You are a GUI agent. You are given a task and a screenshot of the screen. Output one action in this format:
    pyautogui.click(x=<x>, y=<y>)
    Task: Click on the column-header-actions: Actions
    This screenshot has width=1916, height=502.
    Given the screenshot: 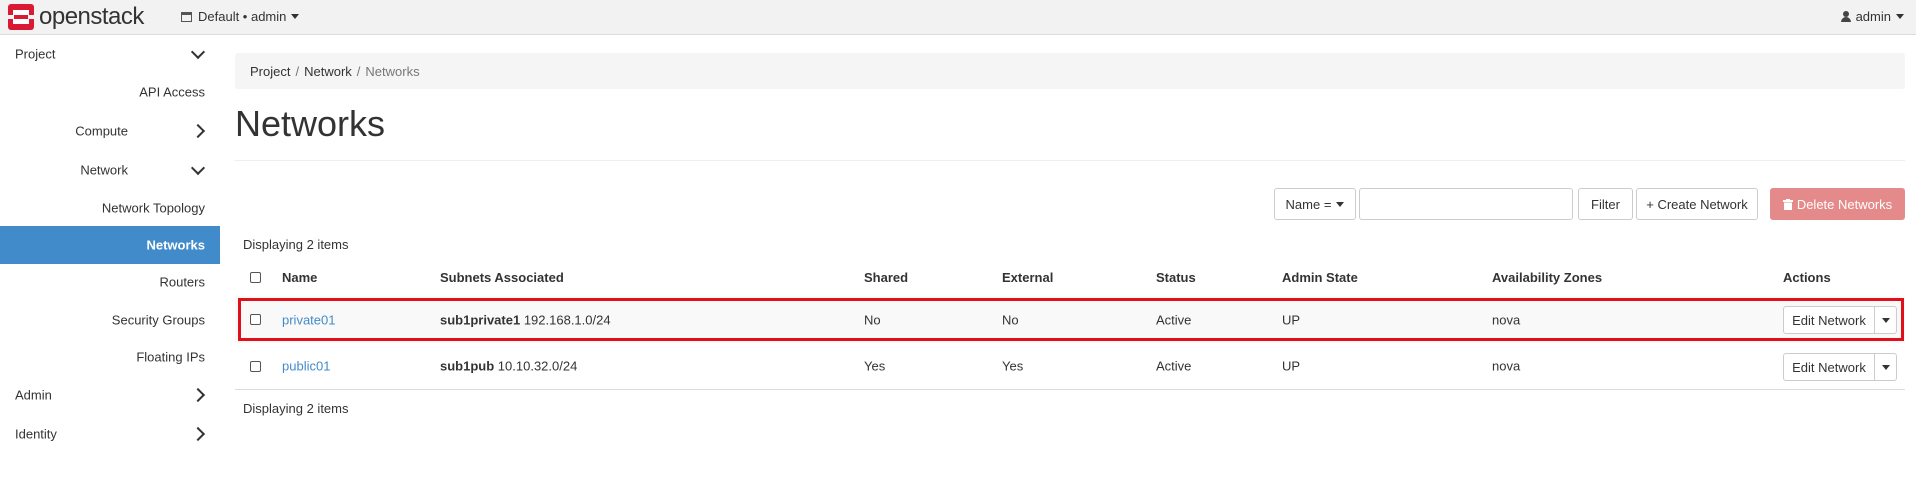 What is the action you would take?
    pyautogui.click(x=1807, y=277)
    